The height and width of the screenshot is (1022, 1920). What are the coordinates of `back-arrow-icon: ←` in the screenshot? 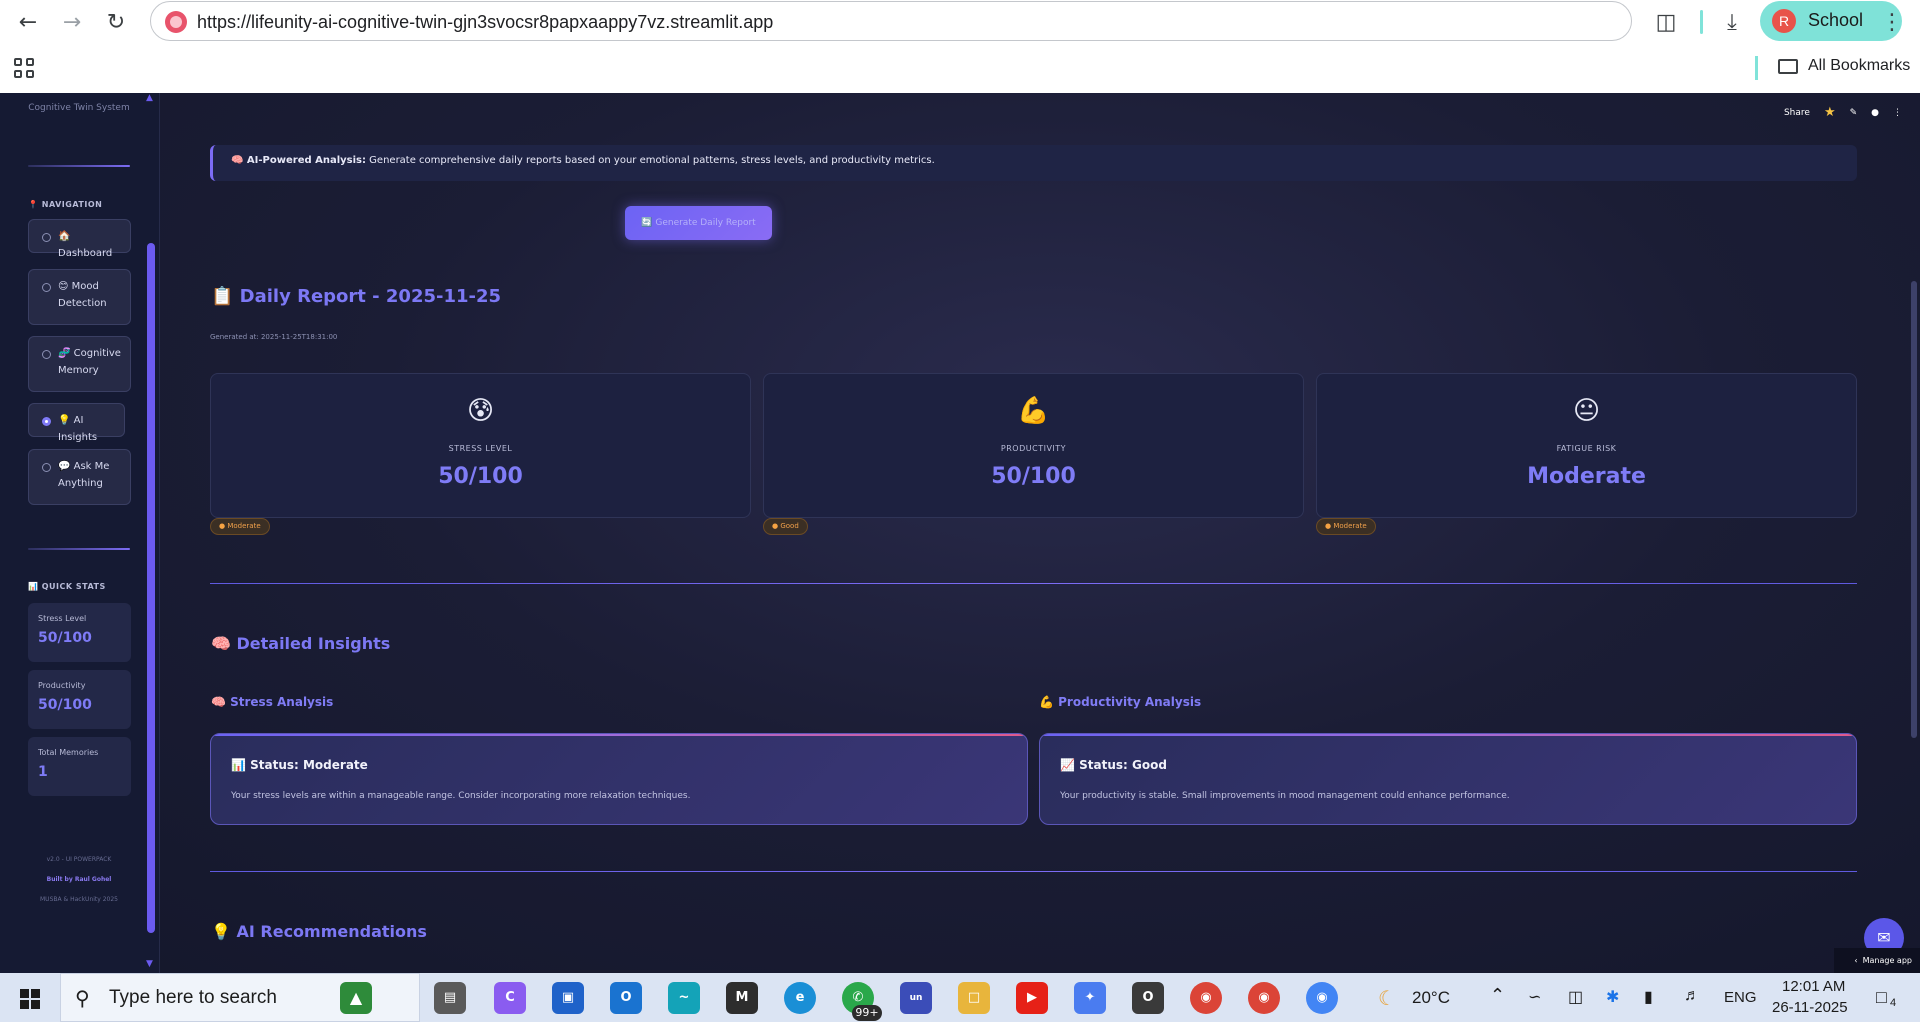 It's located at (28, 22).